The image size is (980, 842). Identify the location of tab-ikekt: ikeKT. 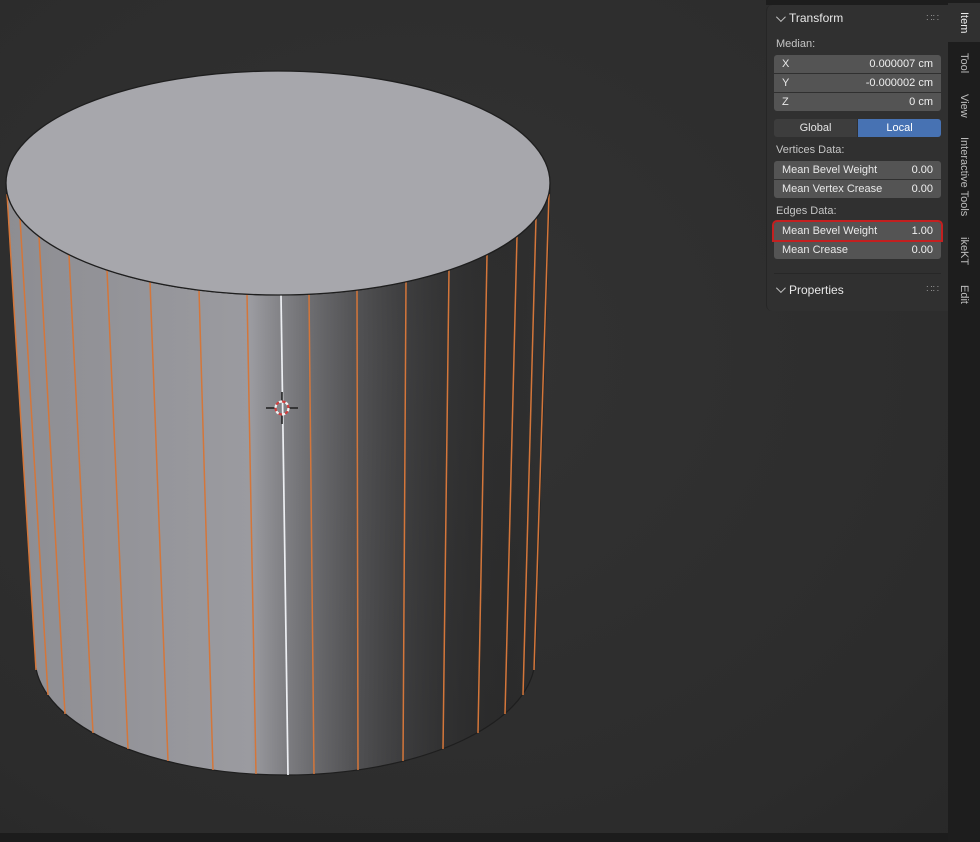
(964, 251).